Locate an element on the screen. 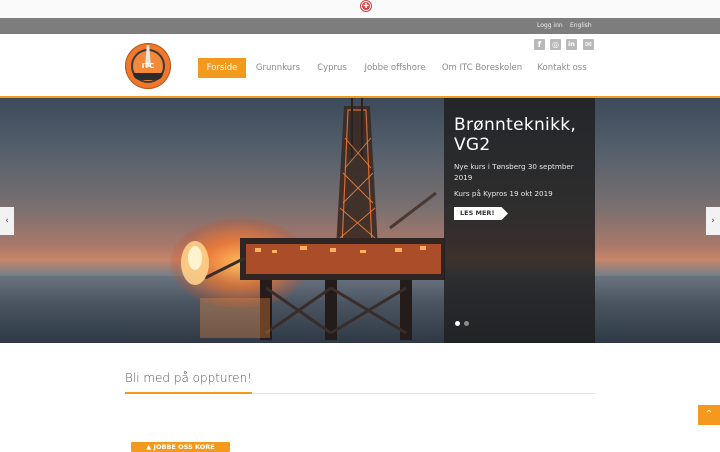 Image resolution: width=720 pixels, height=452 pixels. hero-text-course-kypros: Kurs på Kypros 19 okt 2019 is located at coordinates (503, 193).